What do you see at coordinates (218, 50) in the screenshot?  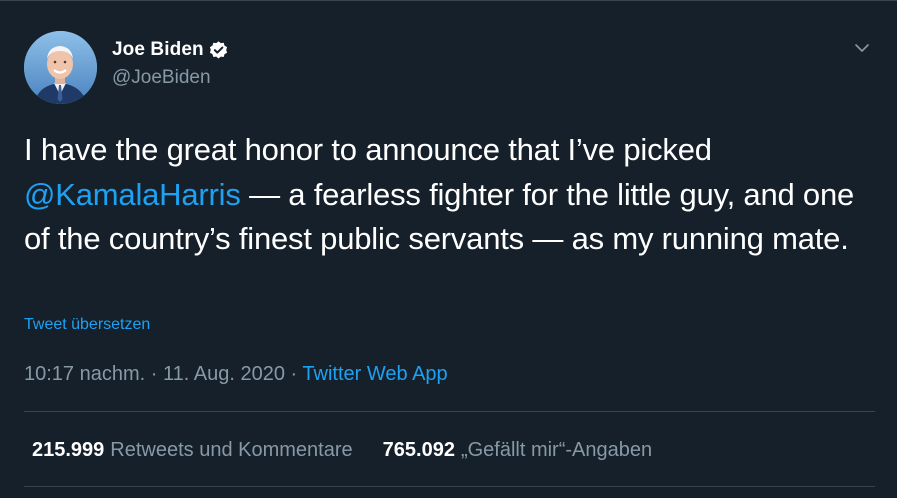 I see `verified-badge-icon` at bounding box center [218, 50].